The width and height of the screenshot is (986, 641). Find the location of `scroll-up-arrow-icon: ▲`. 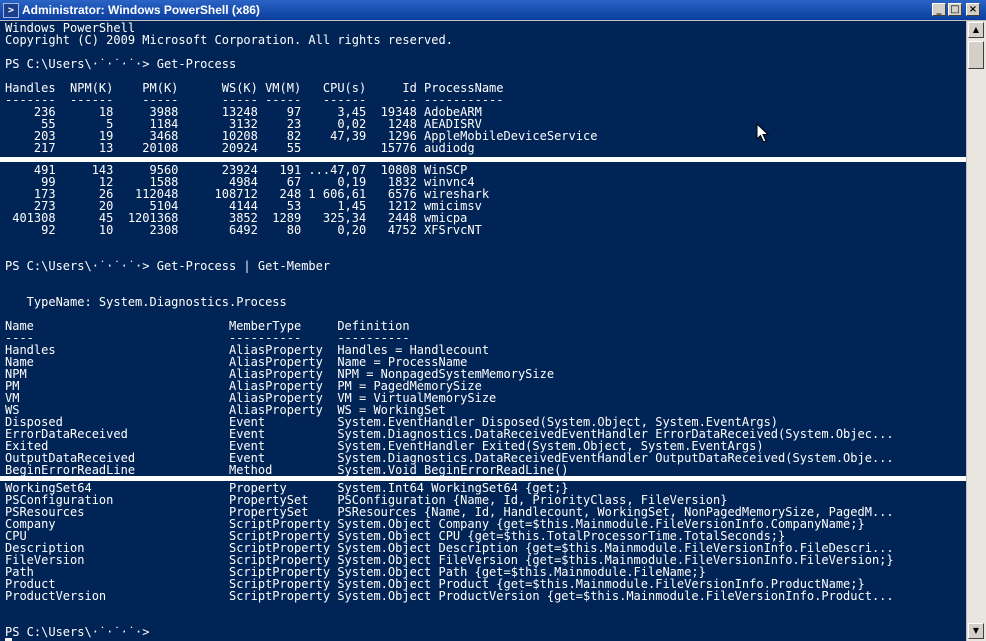

scroll-up-arrow-icon: ▲ is located at coordinates (976, 30).